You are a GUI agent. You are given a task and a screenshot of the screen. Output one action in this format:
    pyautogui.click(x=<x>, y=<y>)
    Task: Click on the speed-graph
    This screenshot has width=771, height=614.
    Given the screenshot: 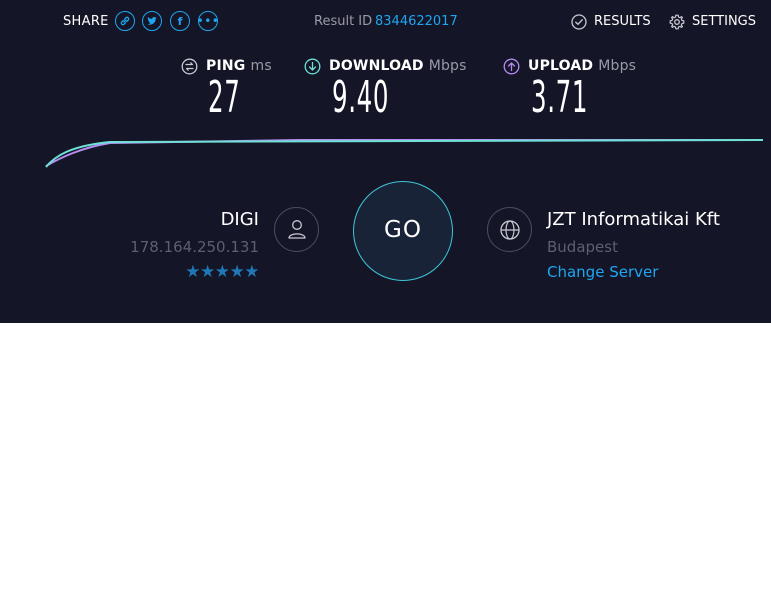 What is the action you would take?
    pyautogui.click(x=404, y=153)
    